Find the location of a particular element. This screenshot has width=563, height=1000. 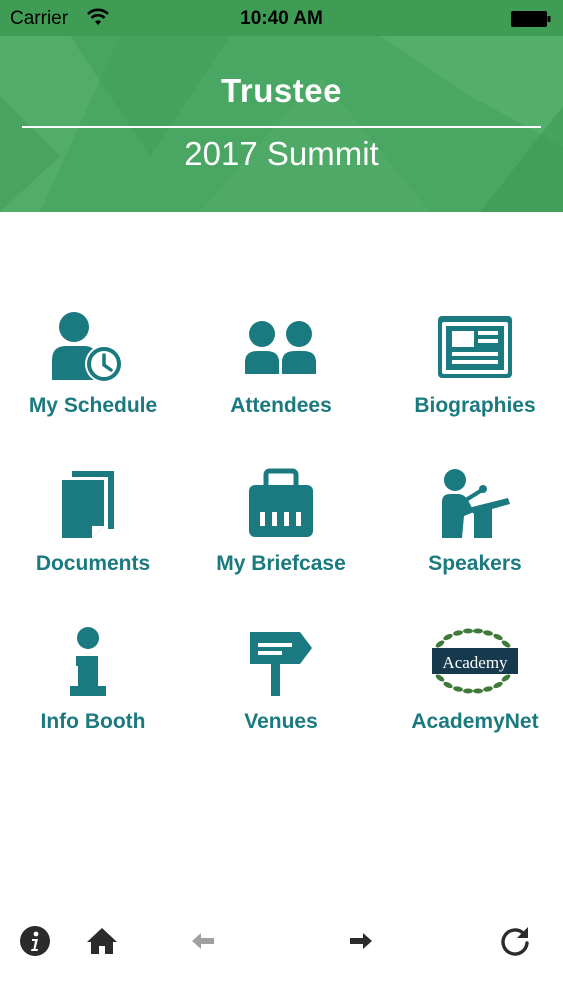

academy-logo-icon: Academy is located at coordinates (475, 661).